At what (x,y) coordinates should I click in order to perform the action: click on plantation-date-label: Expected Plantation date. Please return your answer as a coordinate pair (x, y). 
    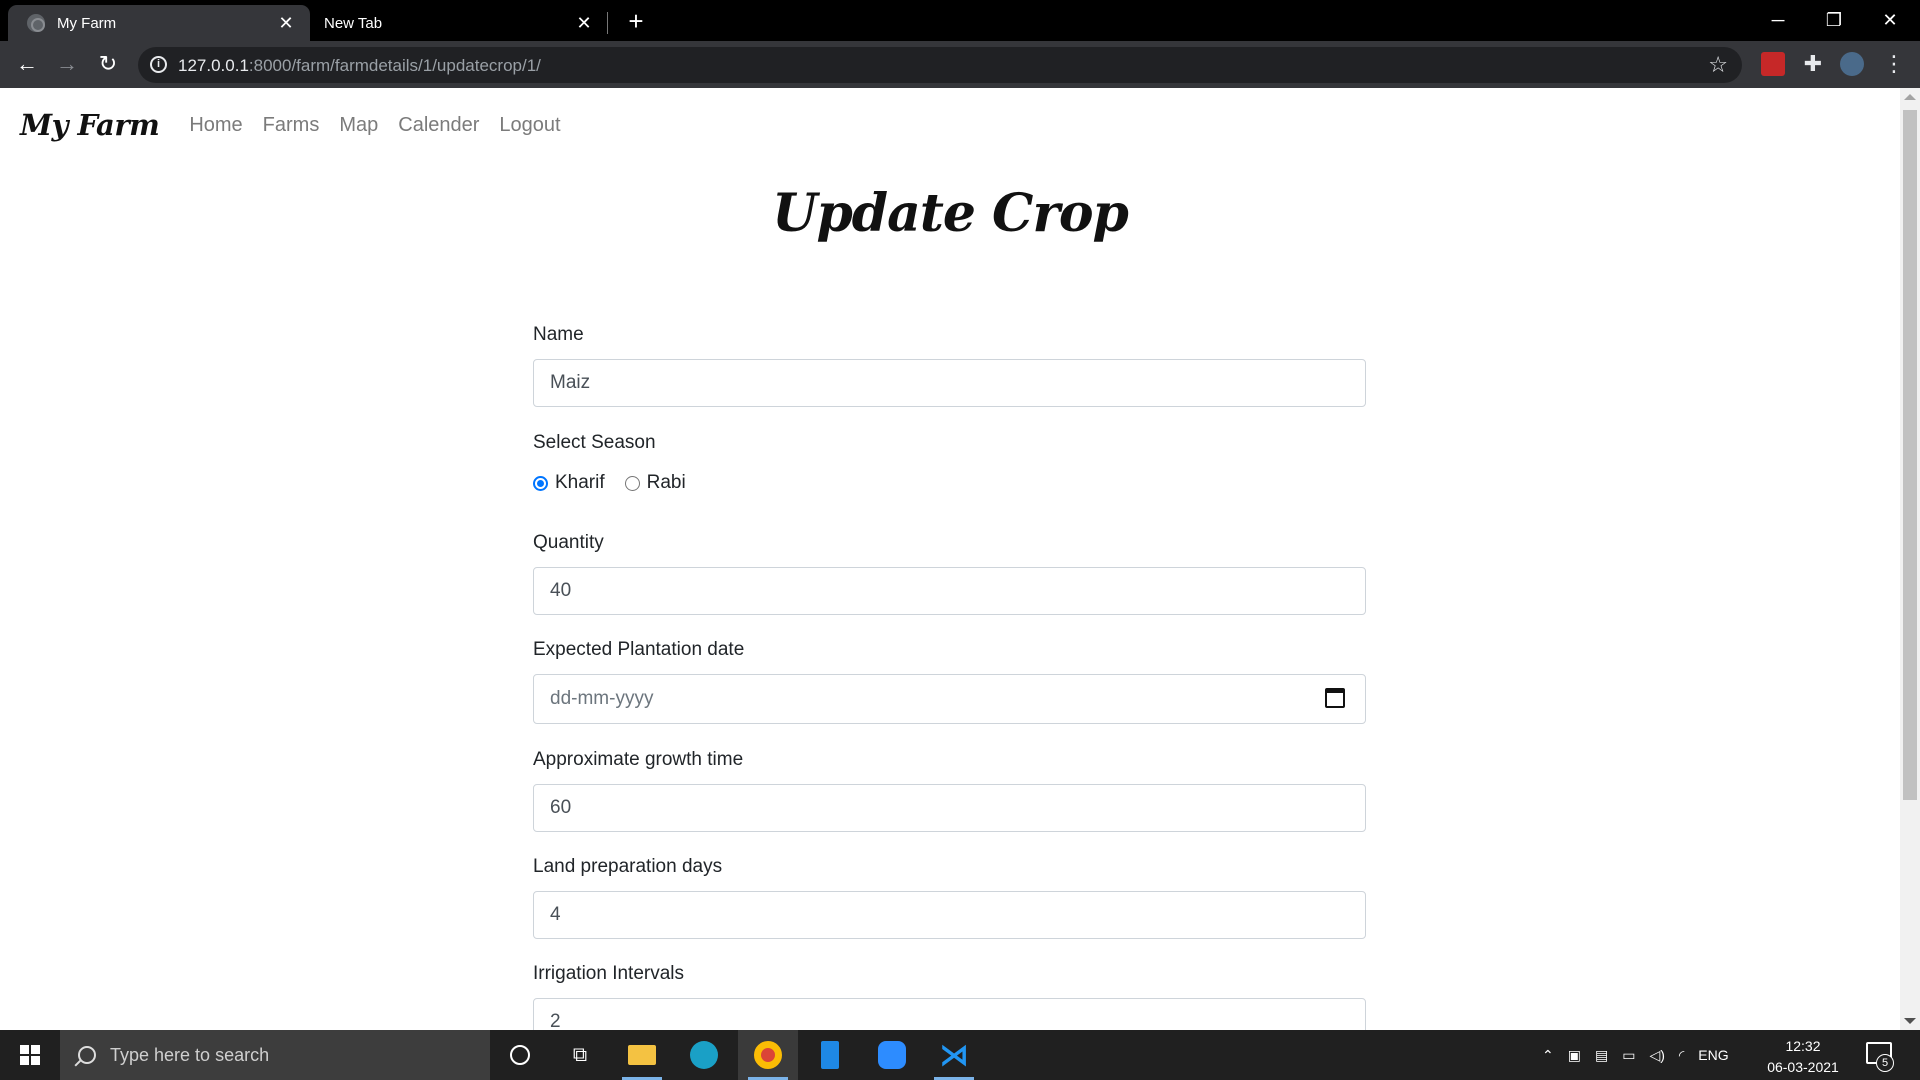
    Looking at the image, I should click on (639, 649).